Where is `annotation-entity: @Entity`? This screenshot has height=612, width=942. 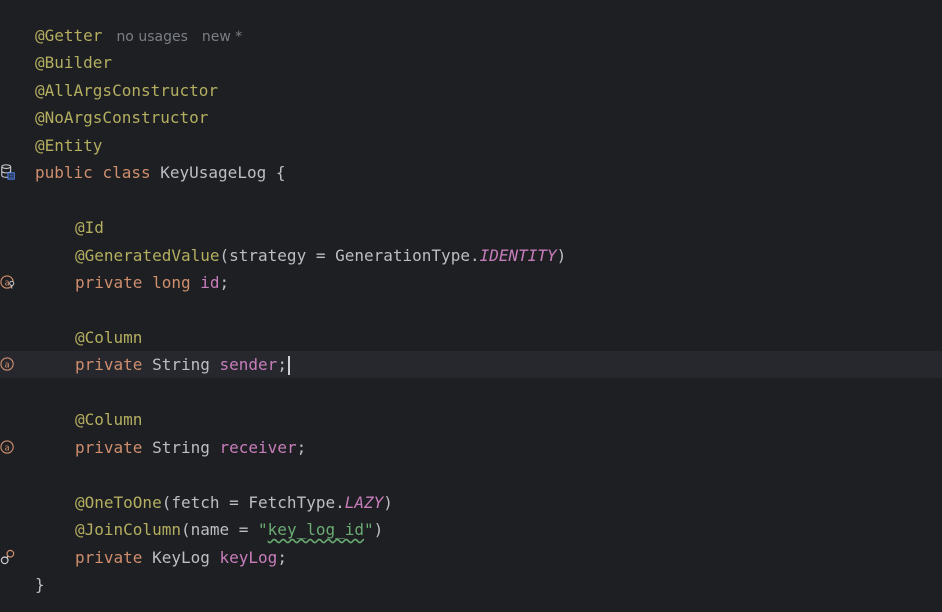 annotation-entity: @Entity is located at coordinates (69, 145).